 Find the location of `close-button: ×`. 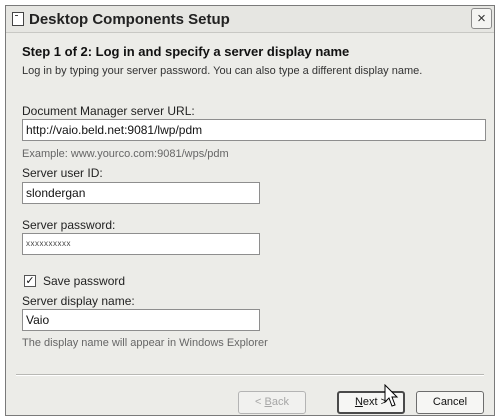

close-button: × is located at coordinates (481, 18).